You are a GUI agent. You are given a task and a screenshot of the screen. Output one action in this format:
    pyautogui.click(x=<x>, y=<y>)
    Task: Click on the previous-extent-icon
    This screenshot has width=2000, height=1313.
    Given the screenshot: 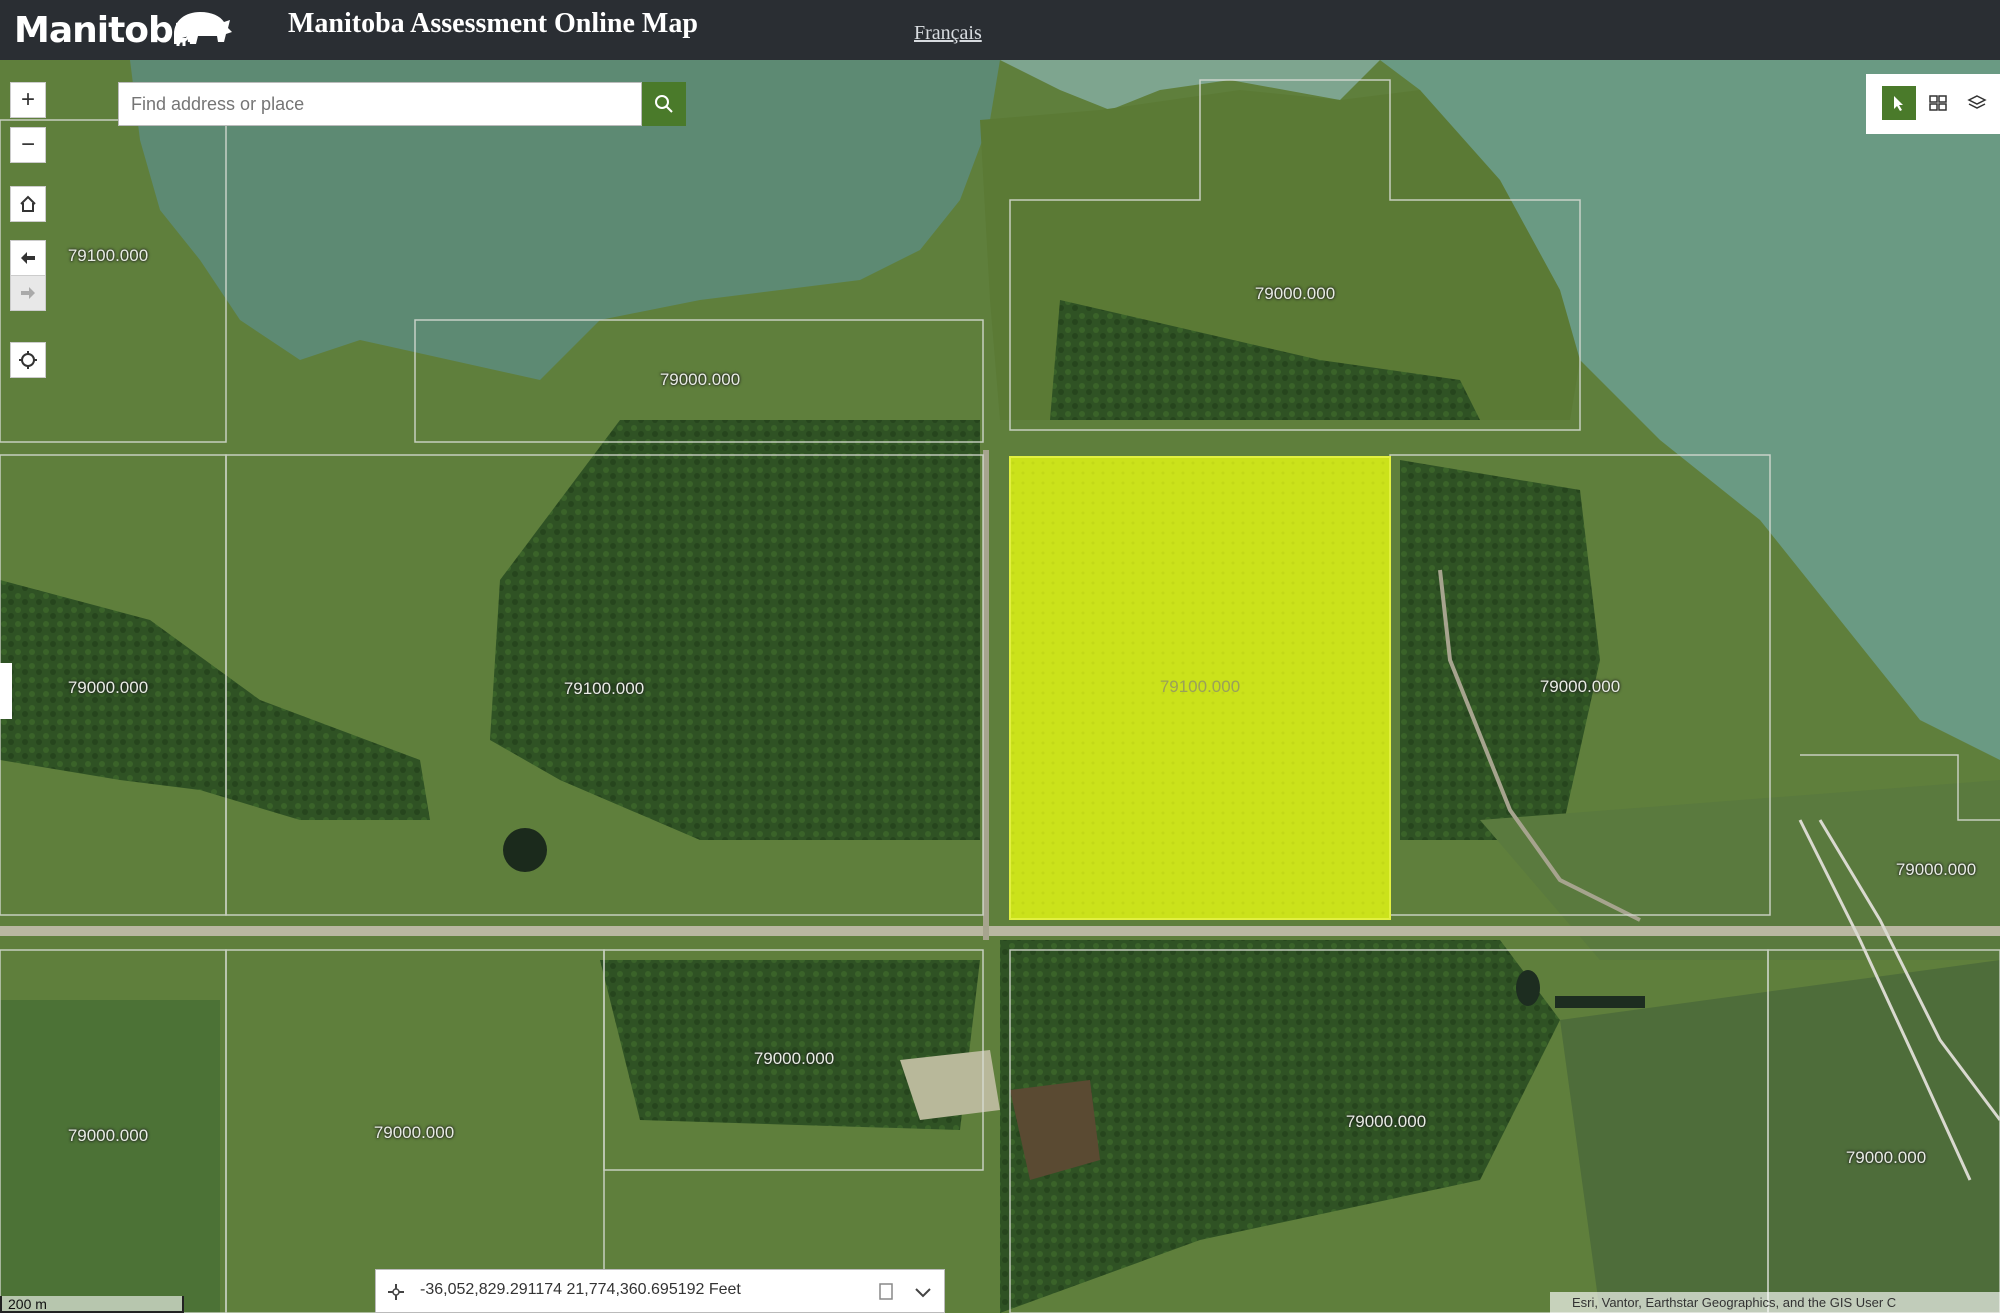 What is the action you would take?
    pyautogui.click(x=28, y=258)
    